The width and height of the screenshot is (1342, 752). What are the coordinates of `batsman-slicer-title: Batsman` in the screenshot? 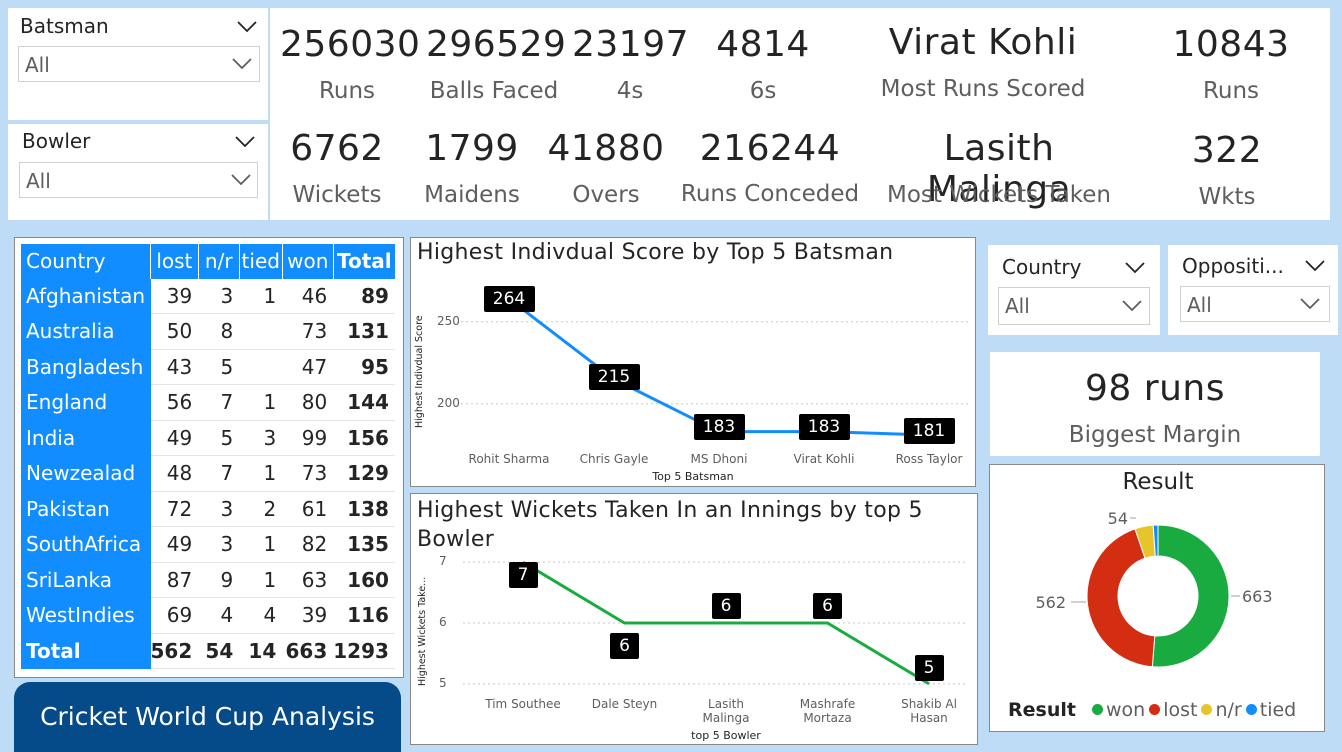 It's located at (64, 26).